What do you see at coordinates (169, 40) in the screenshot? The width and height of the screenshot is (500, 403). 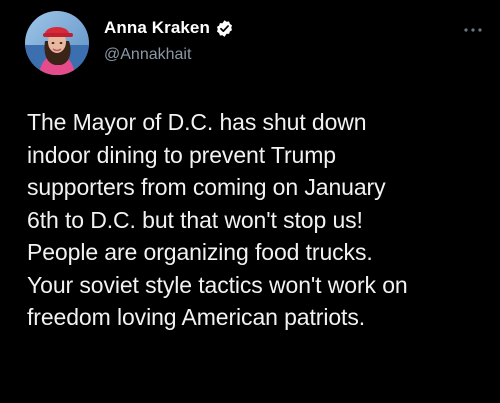 I see `author-block: Anna Kraken @Annakhait` at bounding box center [169, 40].